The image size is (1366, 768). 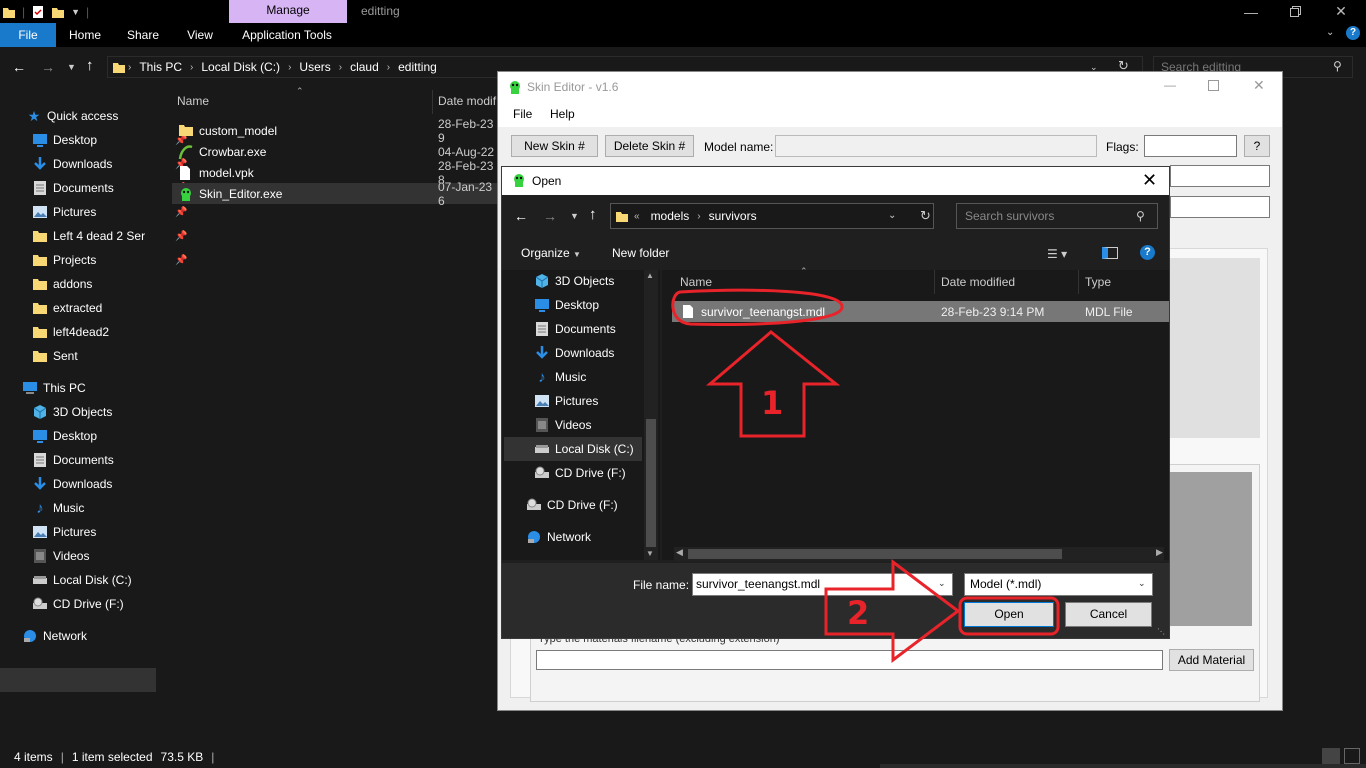 What do you see at coordinates (865, 476) in the screenshot?
I see `annotation-overlay` at bounding box center [865, 476].